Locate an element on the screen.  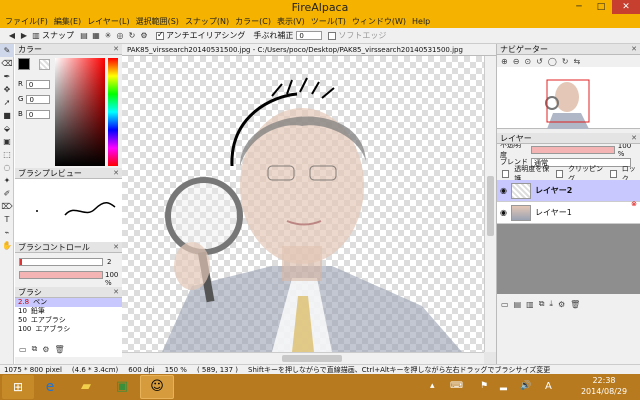
close-button: ✕ is located at coordinates (626, 7).